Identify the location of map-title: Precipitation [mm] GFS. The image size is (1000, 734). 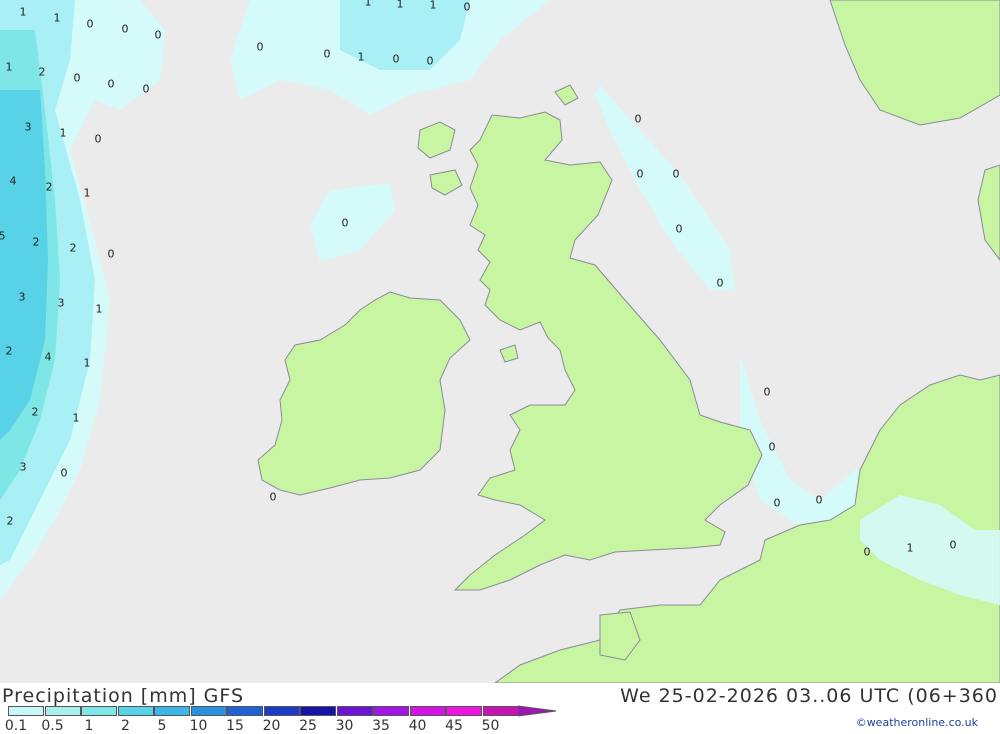
(123, 696).